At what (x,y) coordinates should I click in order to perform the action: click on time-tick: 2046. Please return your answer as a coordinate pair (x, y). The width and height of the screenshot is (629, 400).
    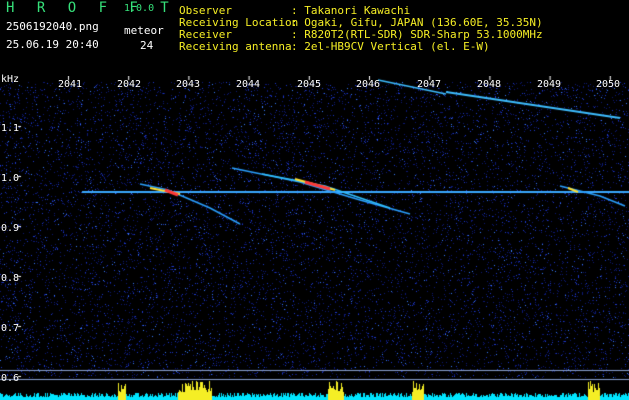
    Looking at the image, I should click on (368, 84).